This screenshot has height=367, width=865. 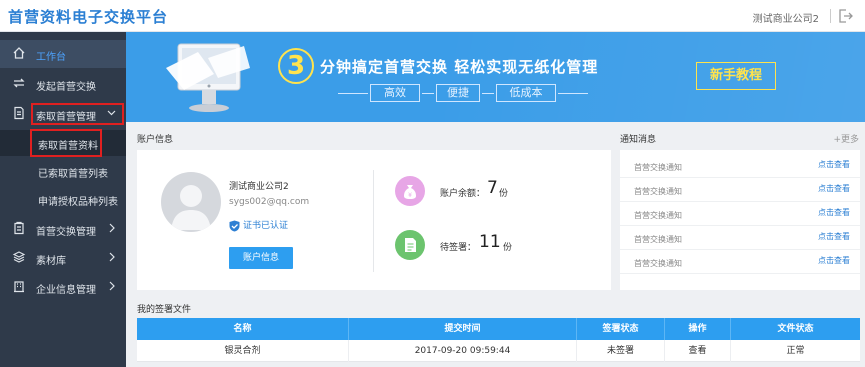 What do you see at coordinates (786, 17) in the screenshot?
I see `company-name: 测试商业公司2` at bounding box center [786, 17].